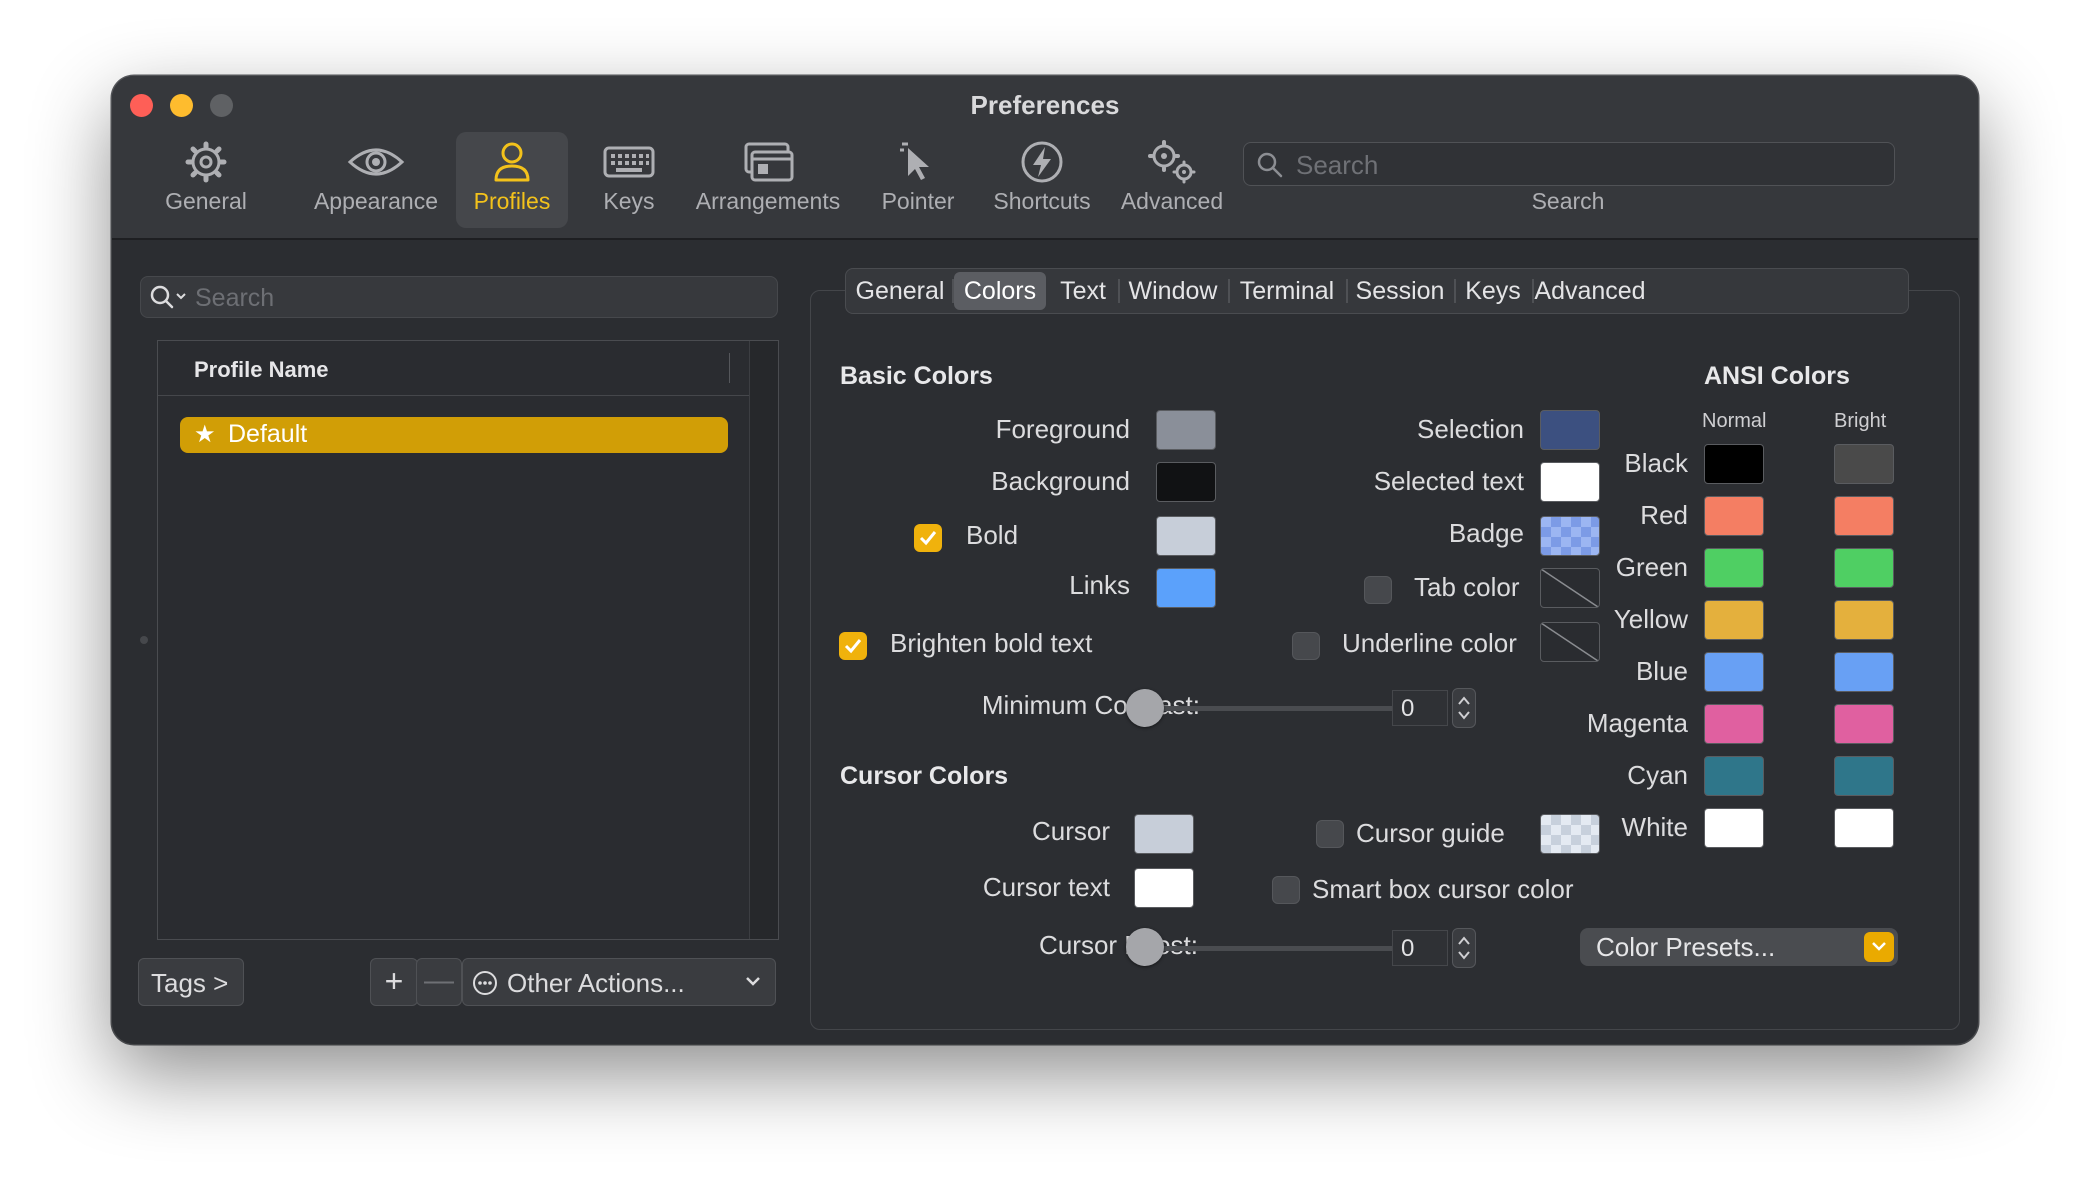  I want to click on cursor-text-color-well, so click(1164, 888).